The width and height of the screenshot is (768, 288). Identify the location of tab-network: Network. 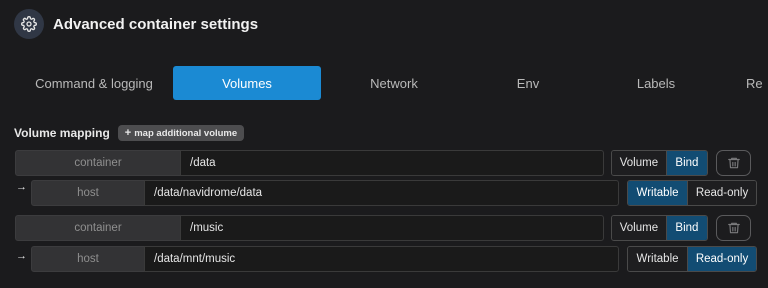
(394, 83).